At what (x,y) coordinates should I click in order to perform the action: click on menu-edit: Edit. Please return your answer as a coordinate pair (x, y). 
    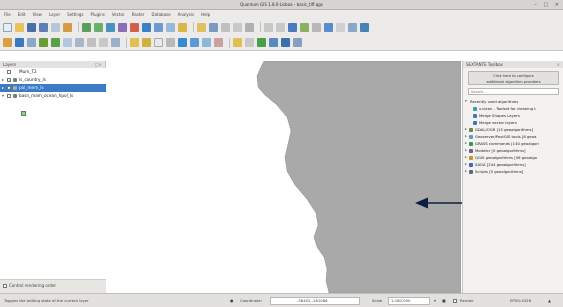
    Looking at the image, I should click on (22, 14).